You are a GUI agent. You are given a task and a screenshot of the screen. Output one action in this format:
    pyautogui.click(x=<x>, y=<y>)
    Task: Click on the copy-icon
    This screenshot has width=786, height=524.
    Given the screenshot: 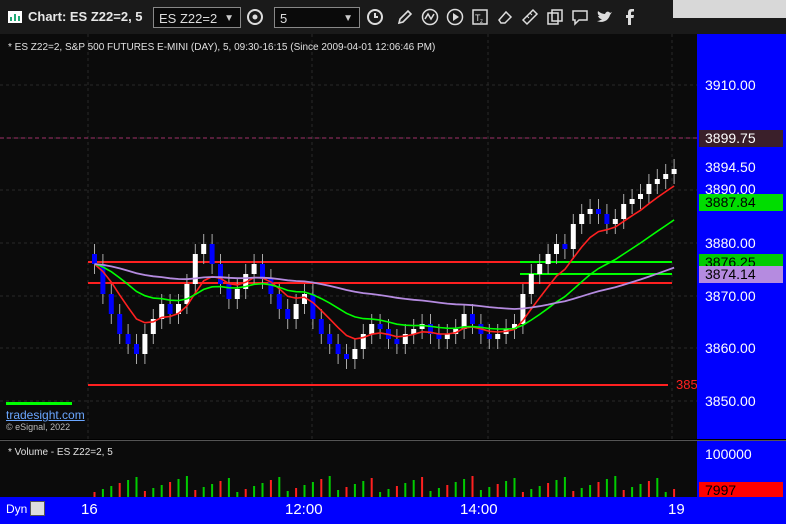 What is the action you would take?
    pyautogui.click(x=555, y=17)
    